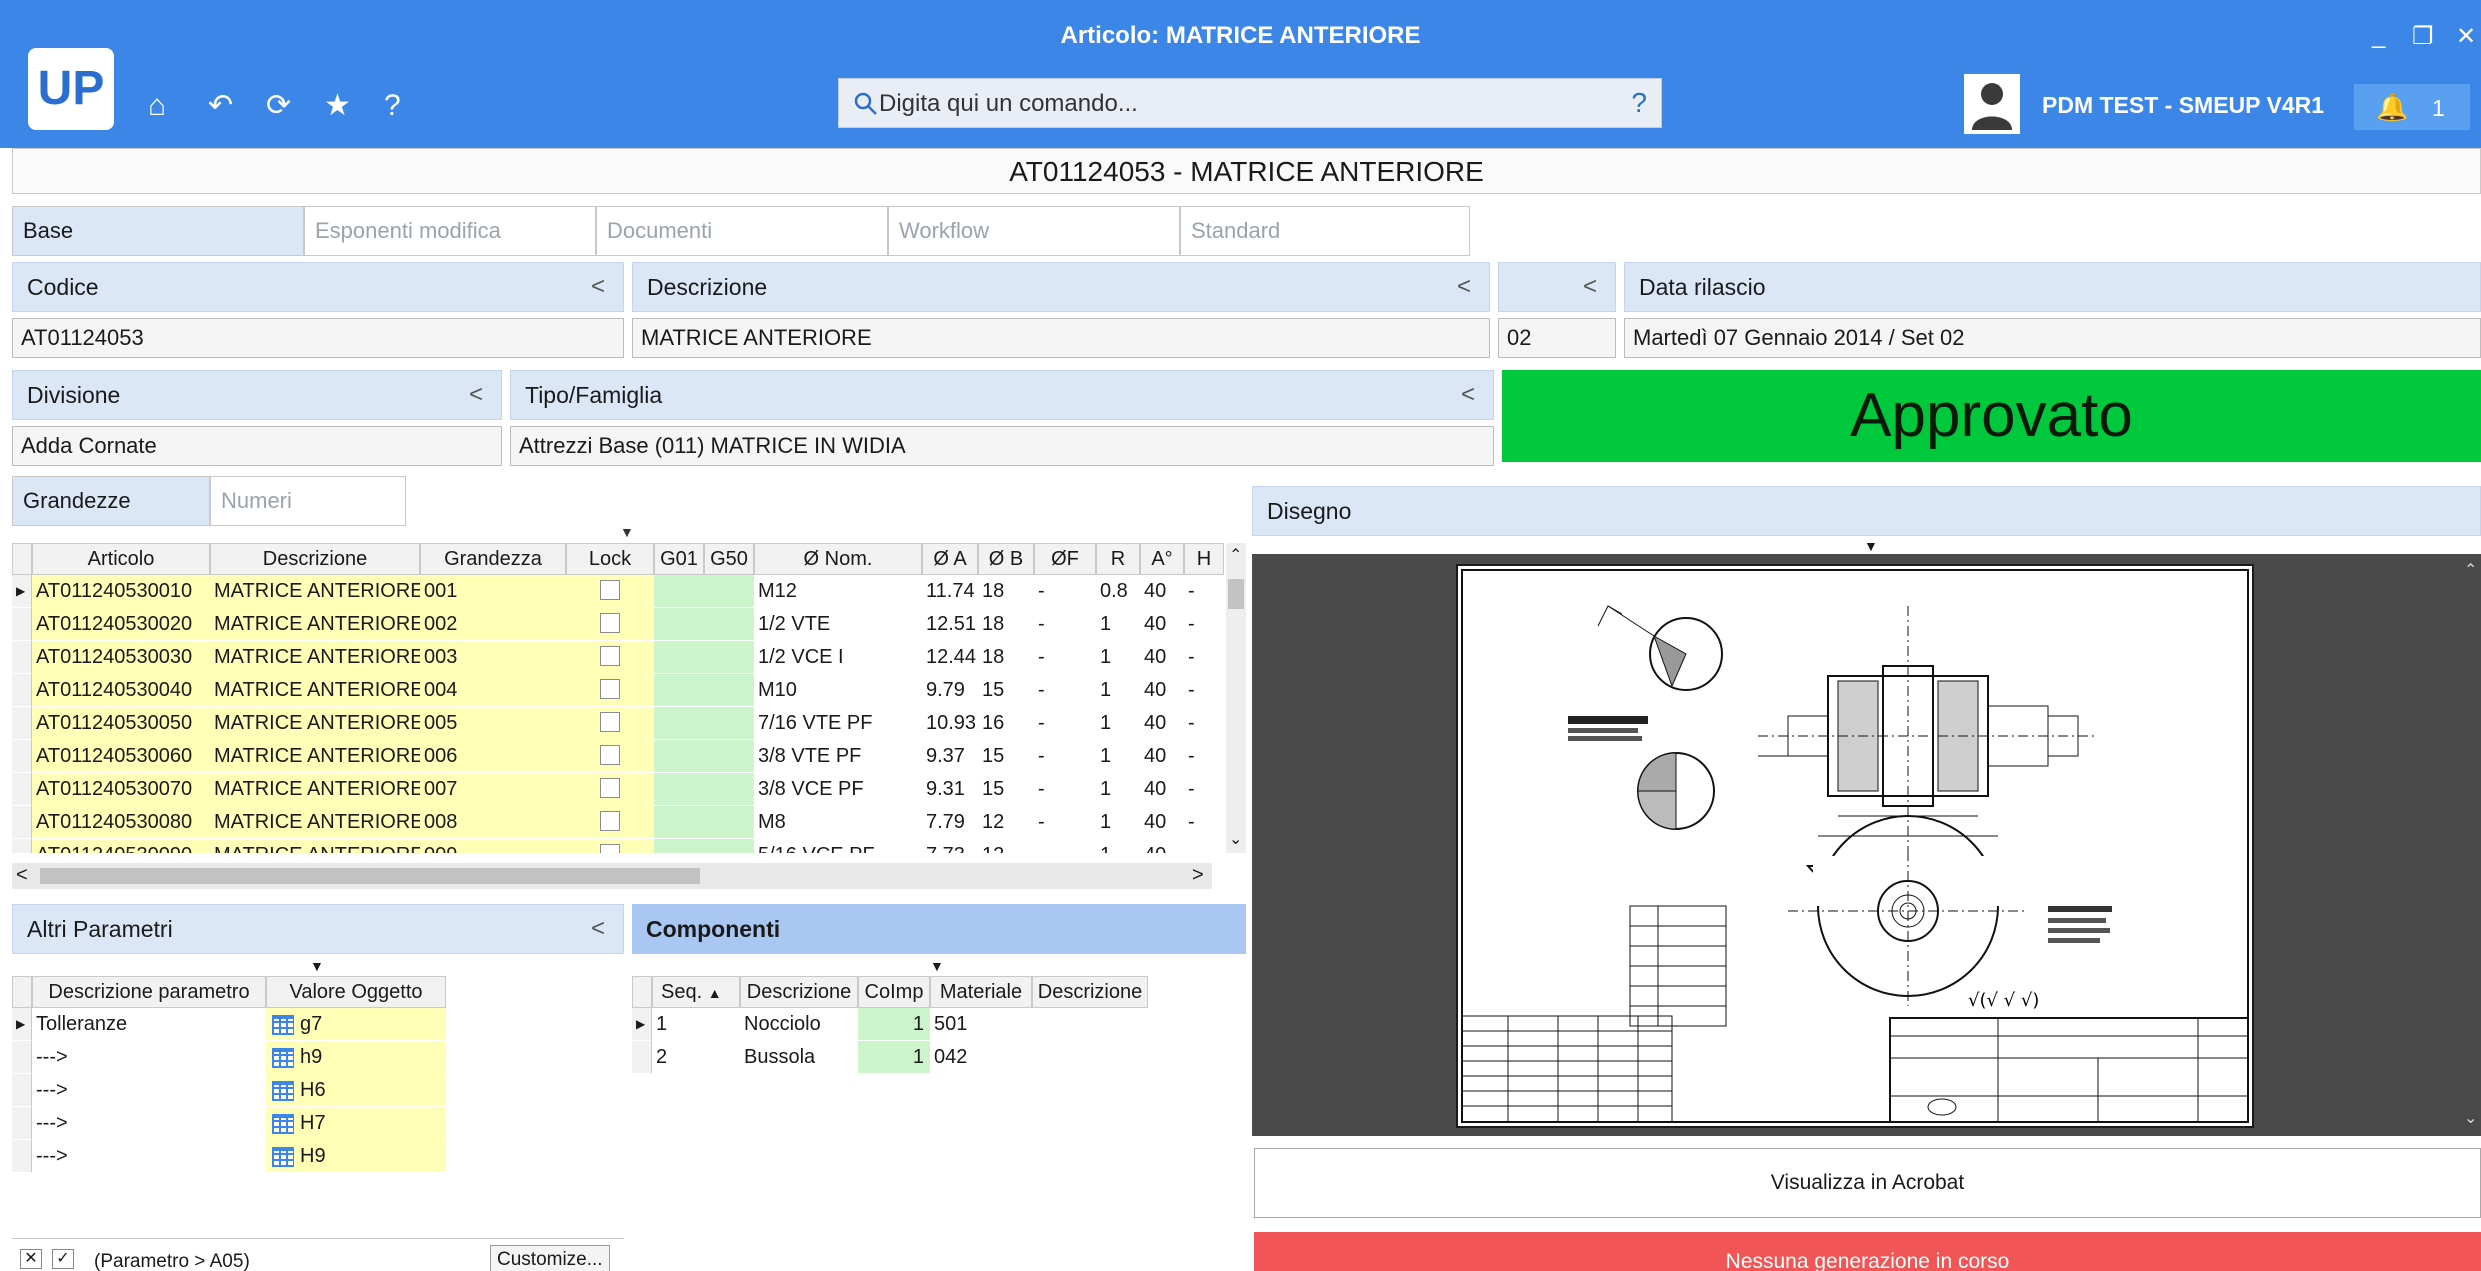  I want to click on col-header-h: H, so click(1204, 559).